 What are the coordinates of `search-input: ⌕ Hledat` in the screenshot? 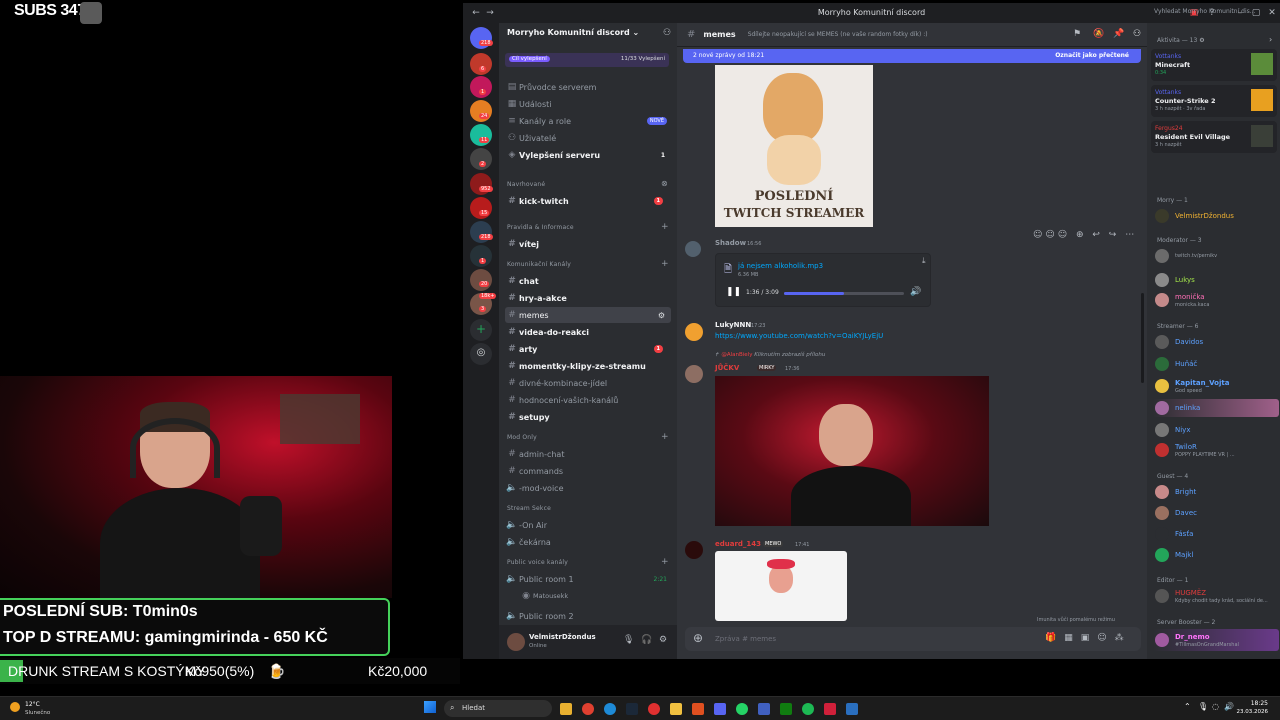 It's located at (498, 708).